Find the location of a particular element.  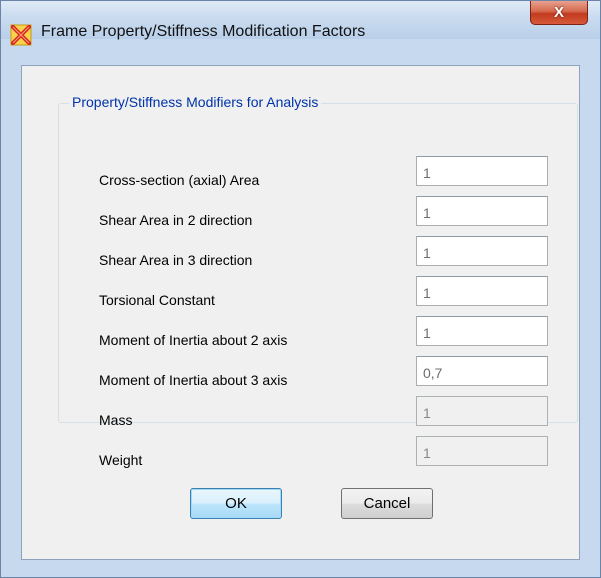

weight-field is located at coordinates (482, 451).